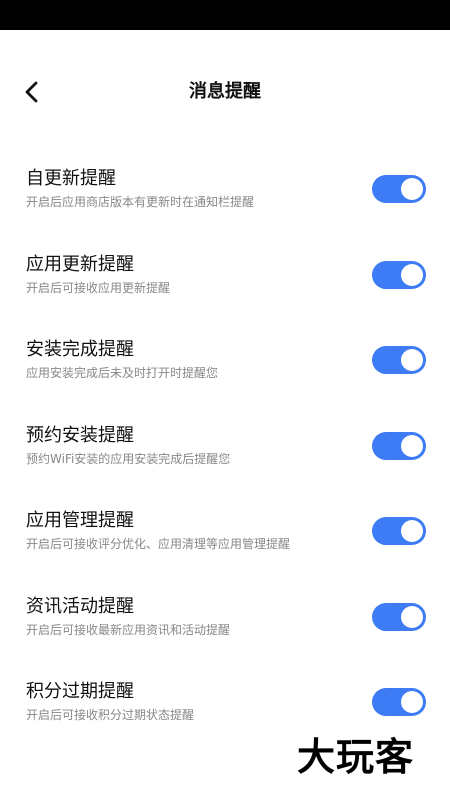 Image resolution: width=450 pixels, height=800 pixels. Describe the element at coordinates (399, 531) in the screenshot. I see `app-management-toggle` at that location.